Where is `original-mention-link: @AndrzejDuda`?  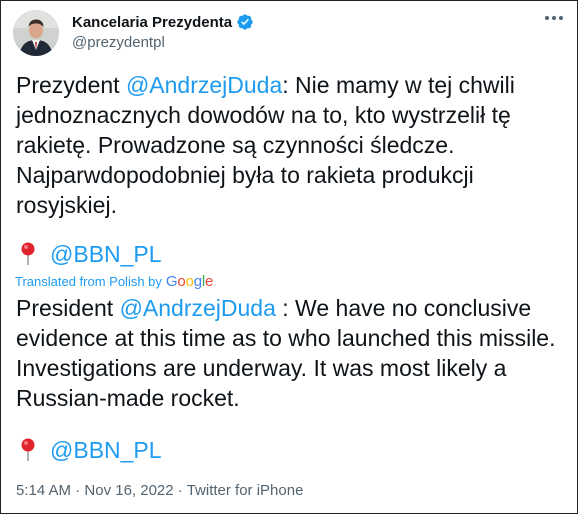 original-mention-link: @AndrzejDuda is located at coordinates (204, 85).